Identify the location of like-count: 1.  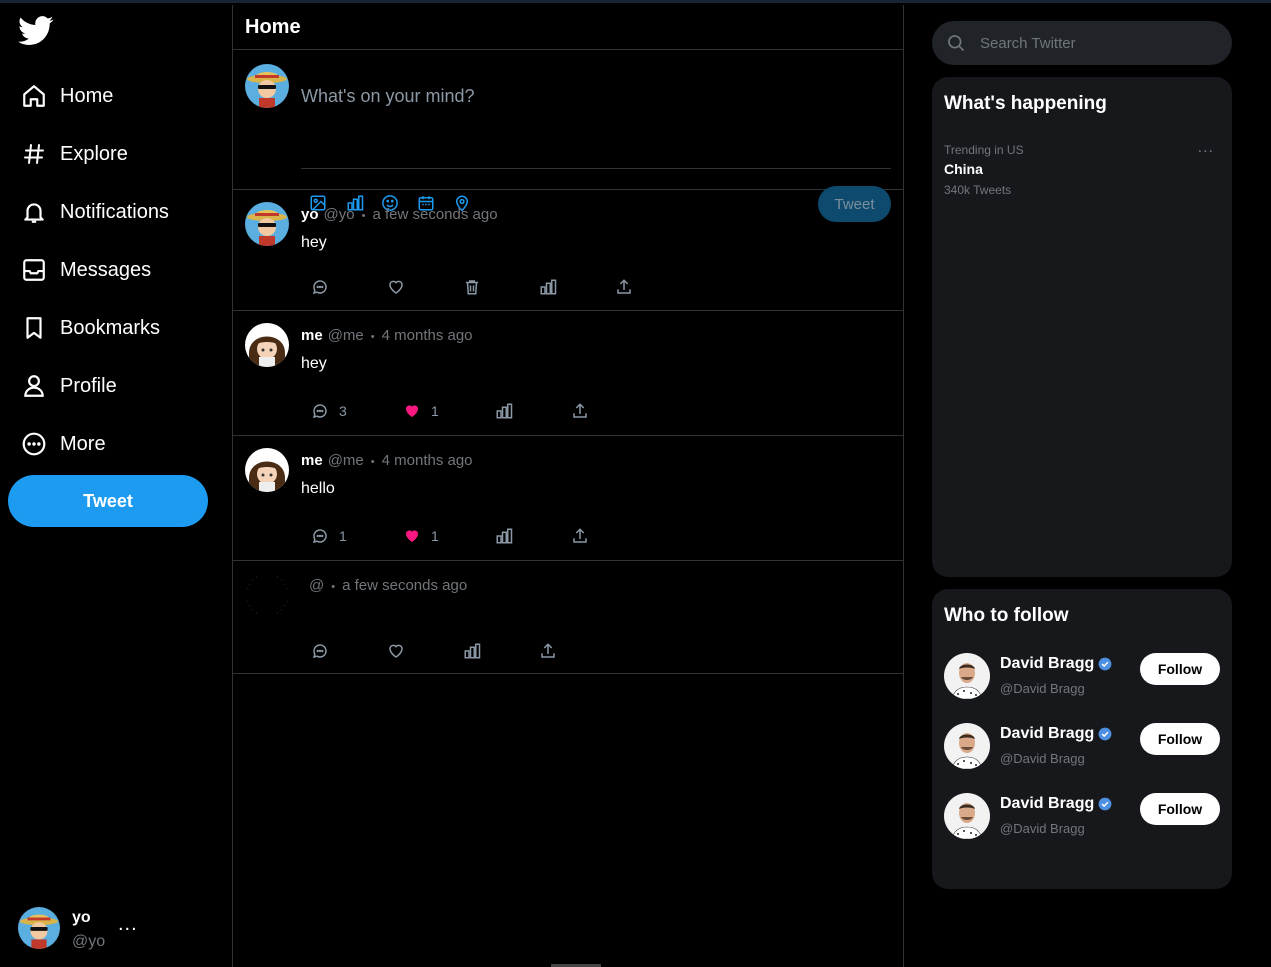
(435, 411).